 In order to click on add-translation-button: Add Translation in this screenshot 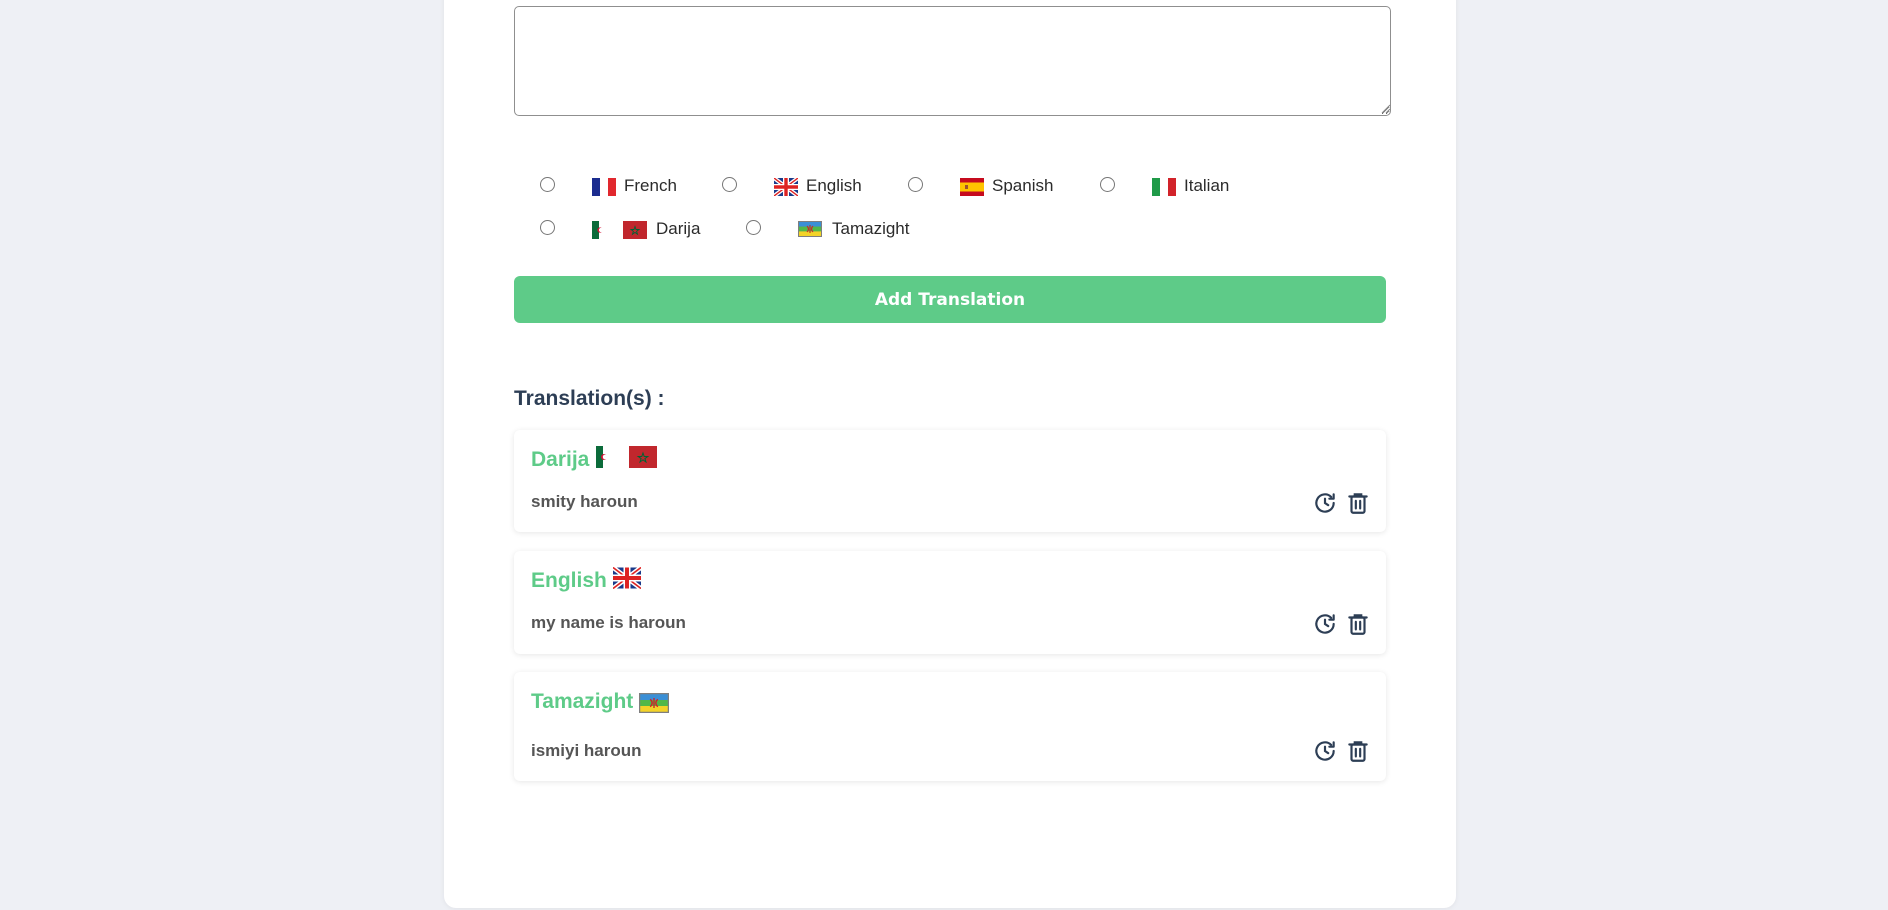, I will do `click(950, 299)`.